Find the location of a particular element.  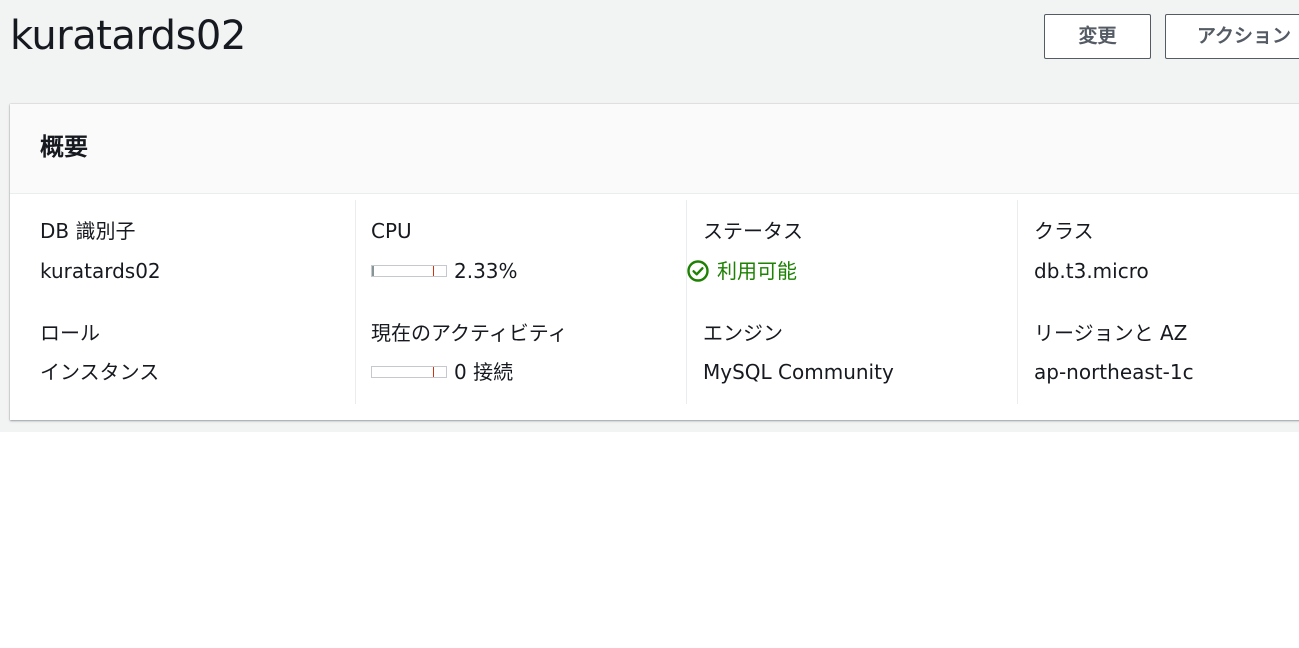

activity-meter-row: 0 接続 is located at coordinates (442, 372).